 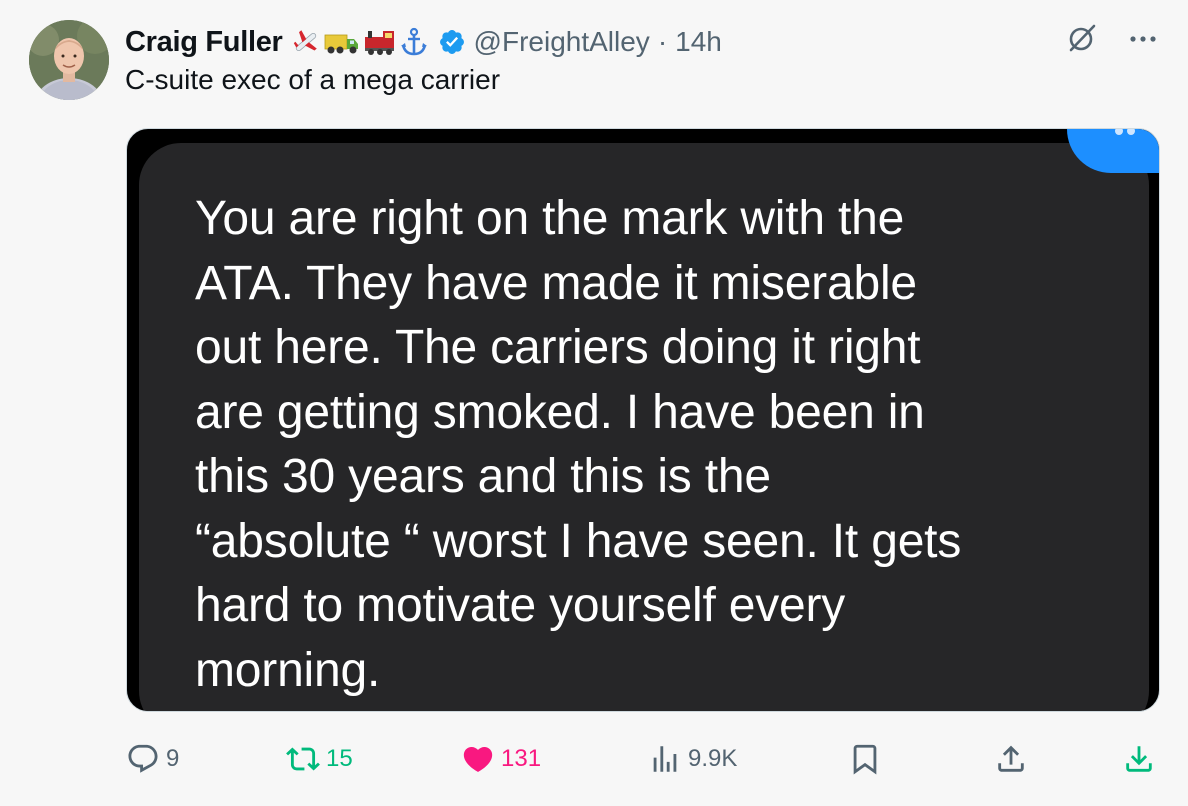 I want to click on share-icon, so click(x=1011, y=759).